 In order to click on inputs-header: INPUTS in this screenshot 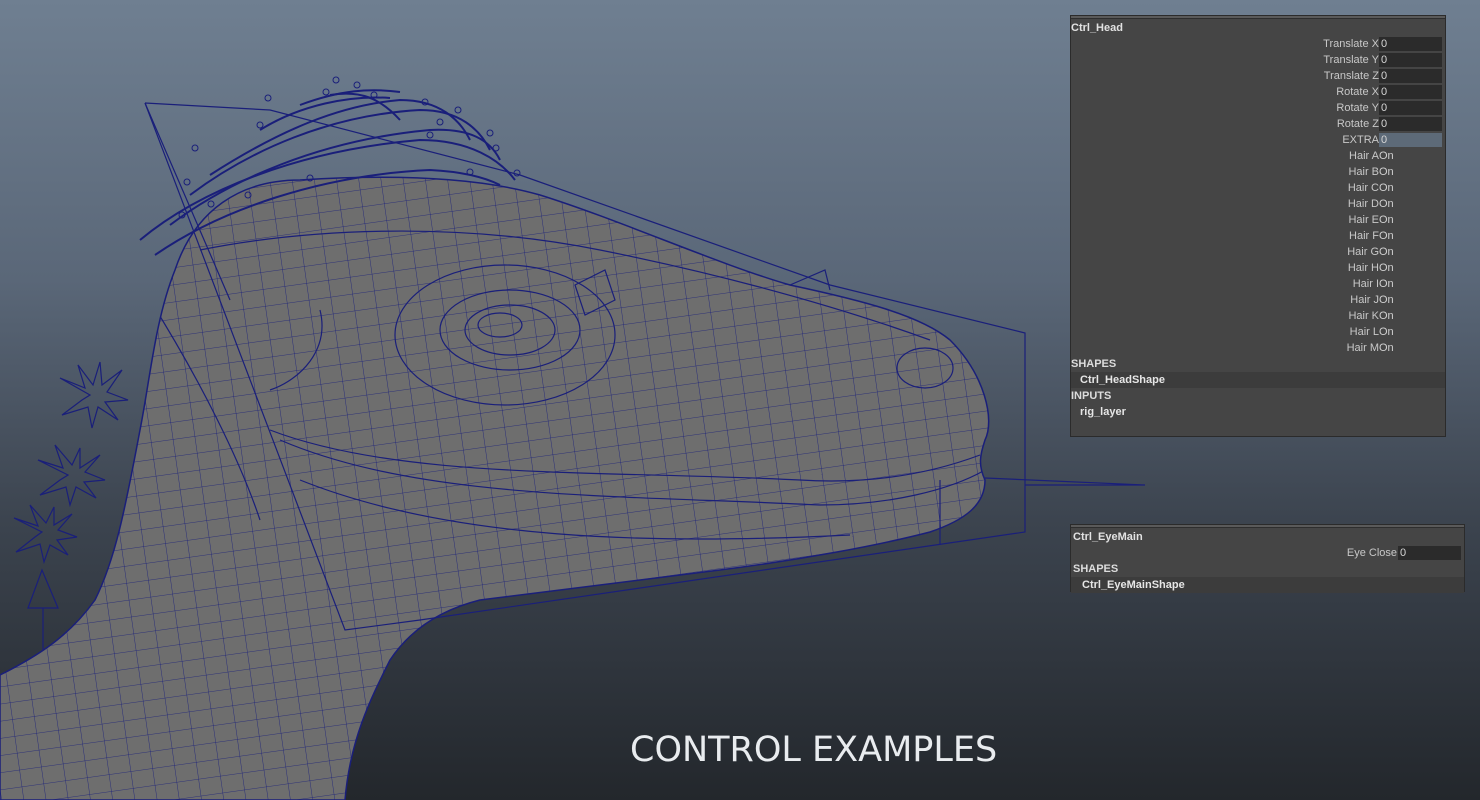, I will do `click(1091, 396)`.